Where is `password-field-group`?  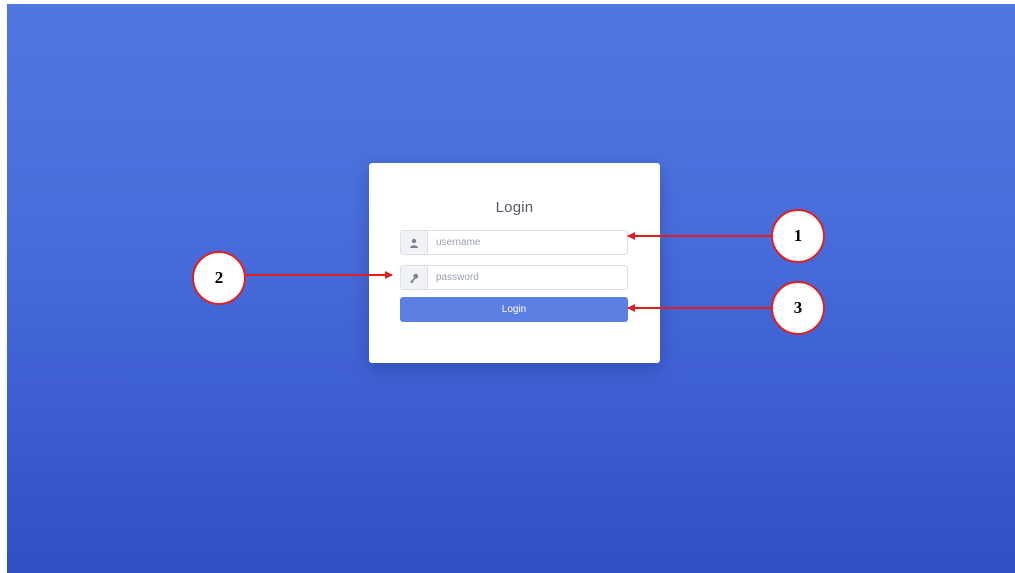
password-field-group is located at coordinates (514, 277).